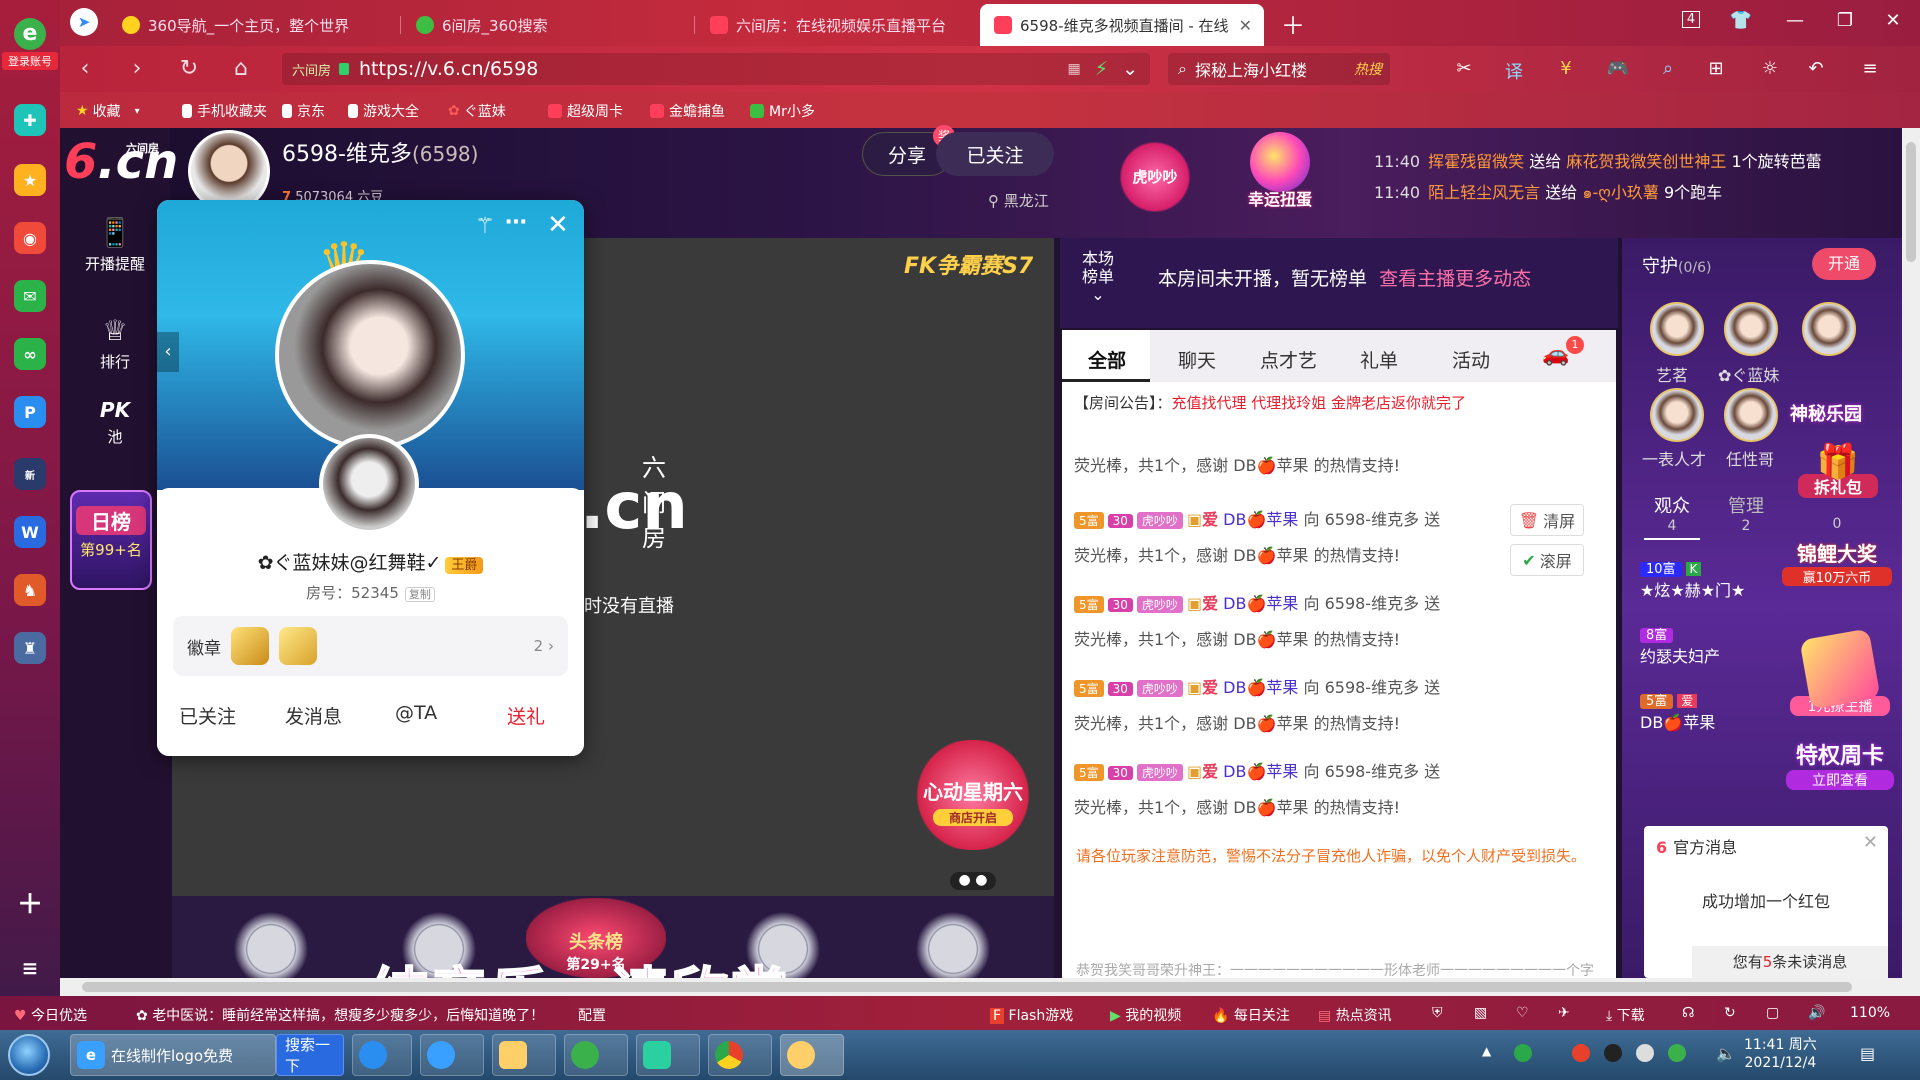 Image resolution: width=1920 pixels, height=1080 pixels. Describe the element at coordinates (30, 590) in the screenshot. I see `game-icon: ♞` at that location.